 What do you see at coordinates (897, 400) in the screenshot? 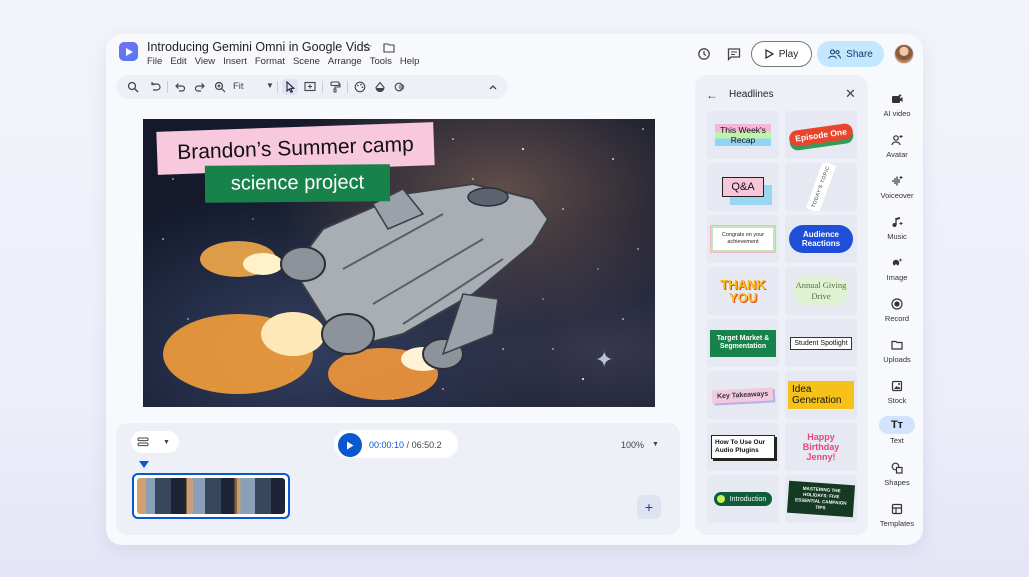
I see `rail-label: Stock` at bounding box center [897, 400].